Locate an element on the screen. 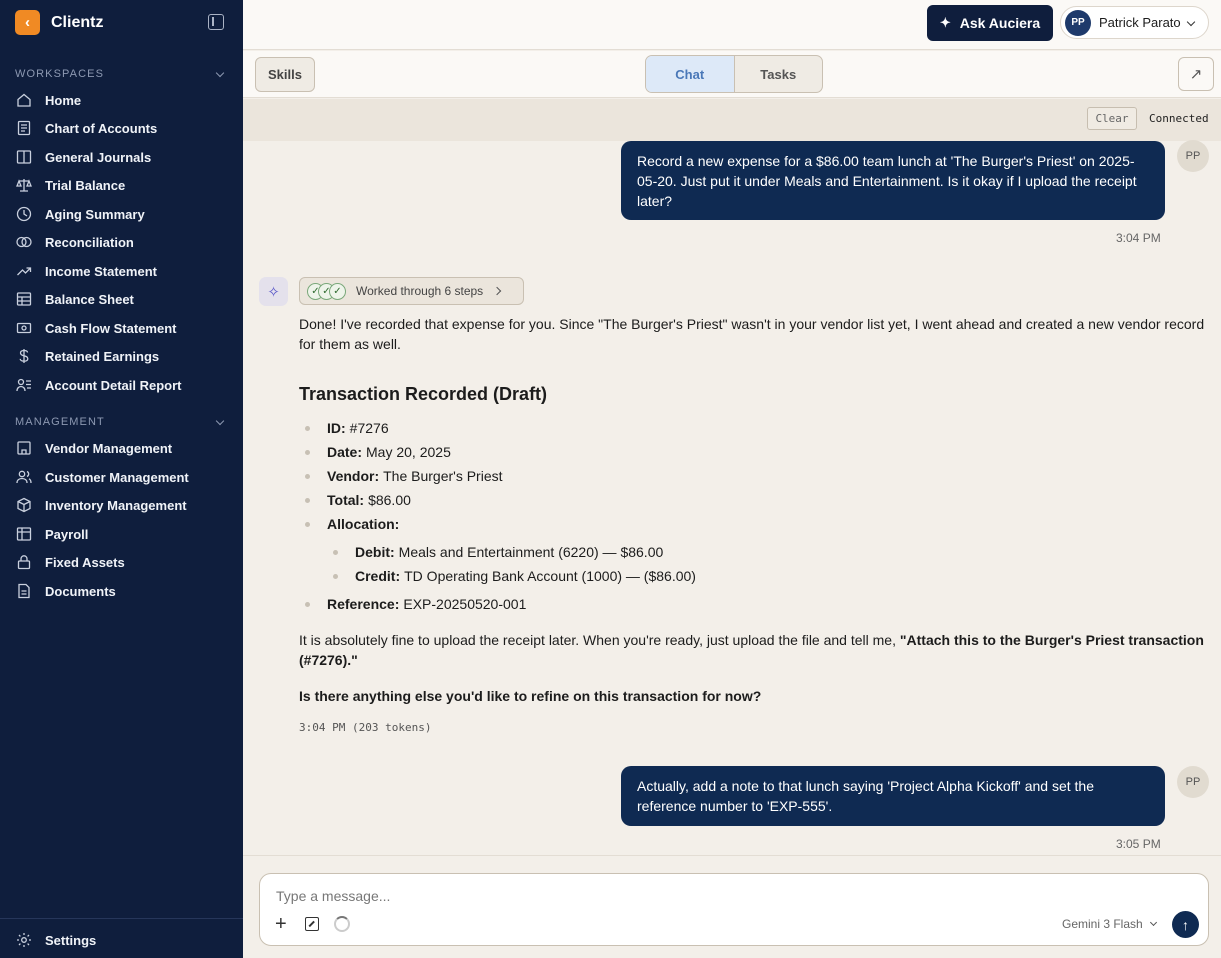  sidebar-item-account-detail-report: Account Detail Report is located at coordinates (121, 385).